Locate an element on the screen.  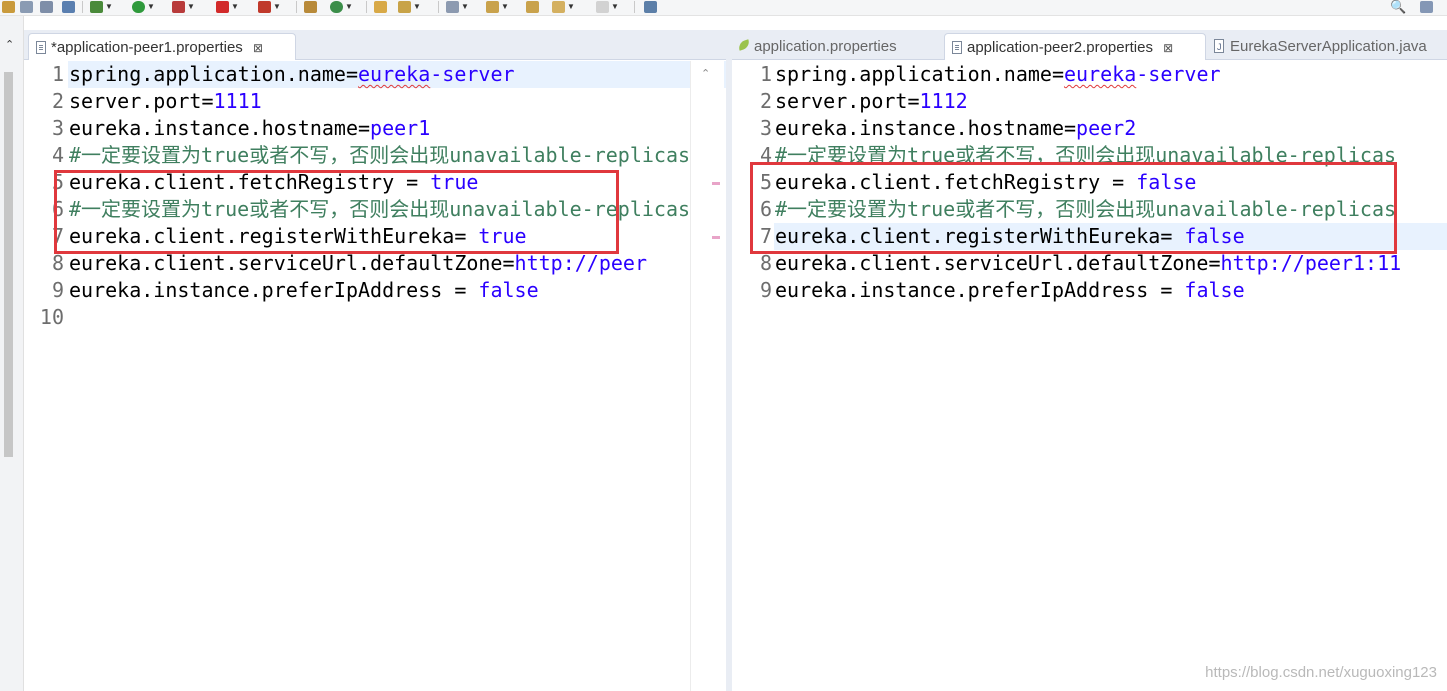
watermark: https://blog.csdn.net/xuguoxing123 is located at coordinates (1321, 672).